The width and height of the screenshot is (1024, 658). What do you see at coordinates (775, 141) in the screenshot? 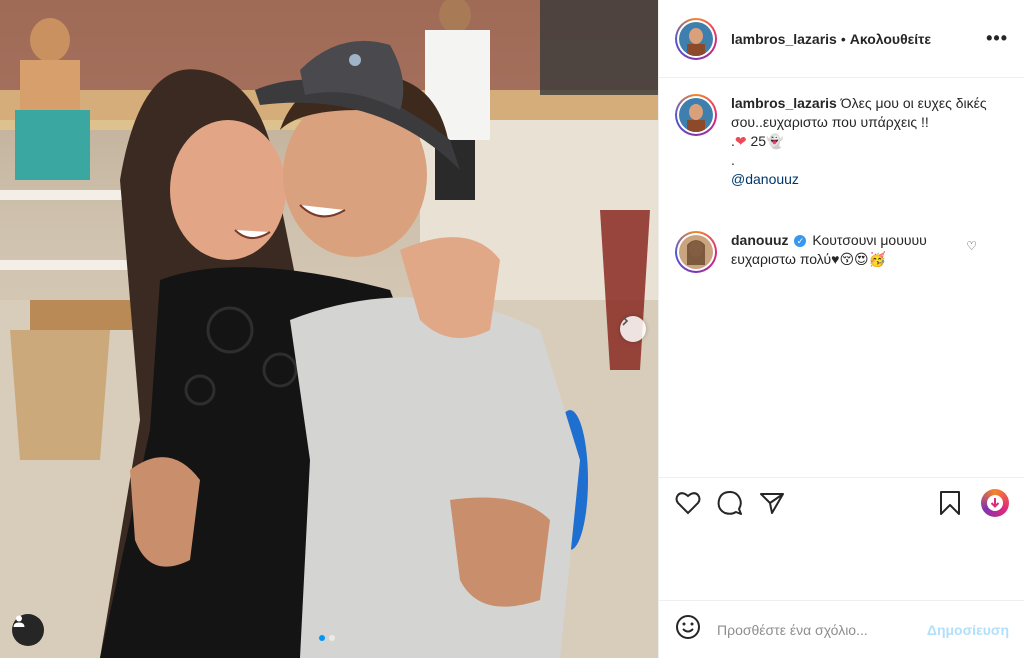
I see `ghost-emoji: 👻` at bounding box center [775, 141].